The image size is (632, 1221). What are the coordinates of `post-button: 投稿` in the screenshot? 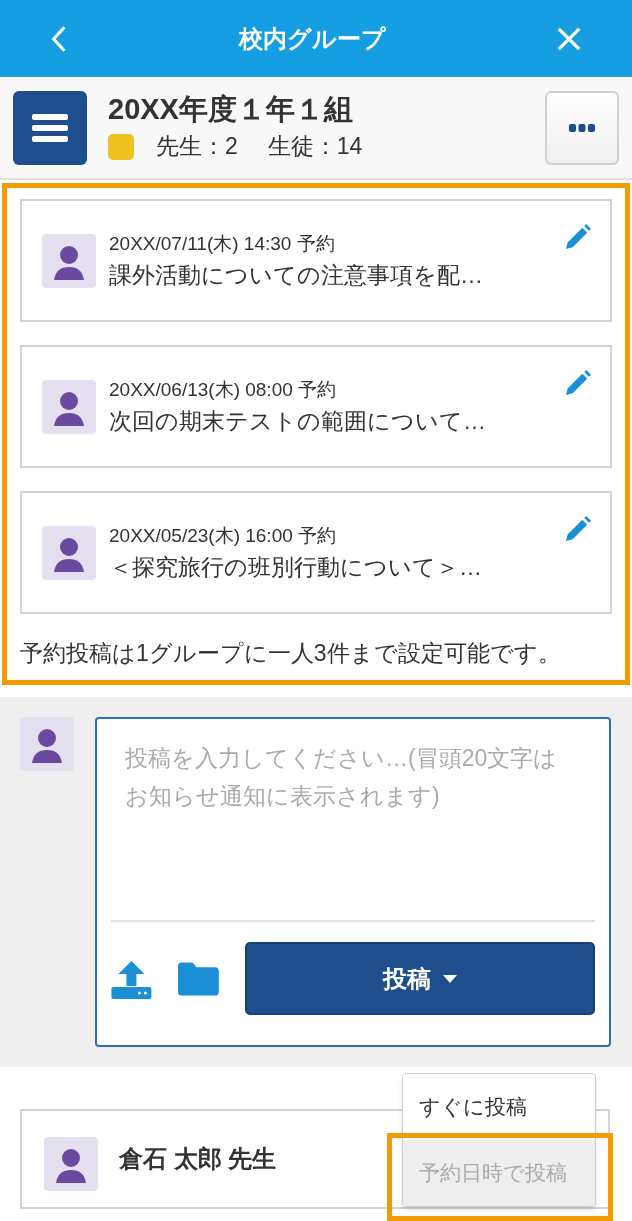 It's located at (419, 978).